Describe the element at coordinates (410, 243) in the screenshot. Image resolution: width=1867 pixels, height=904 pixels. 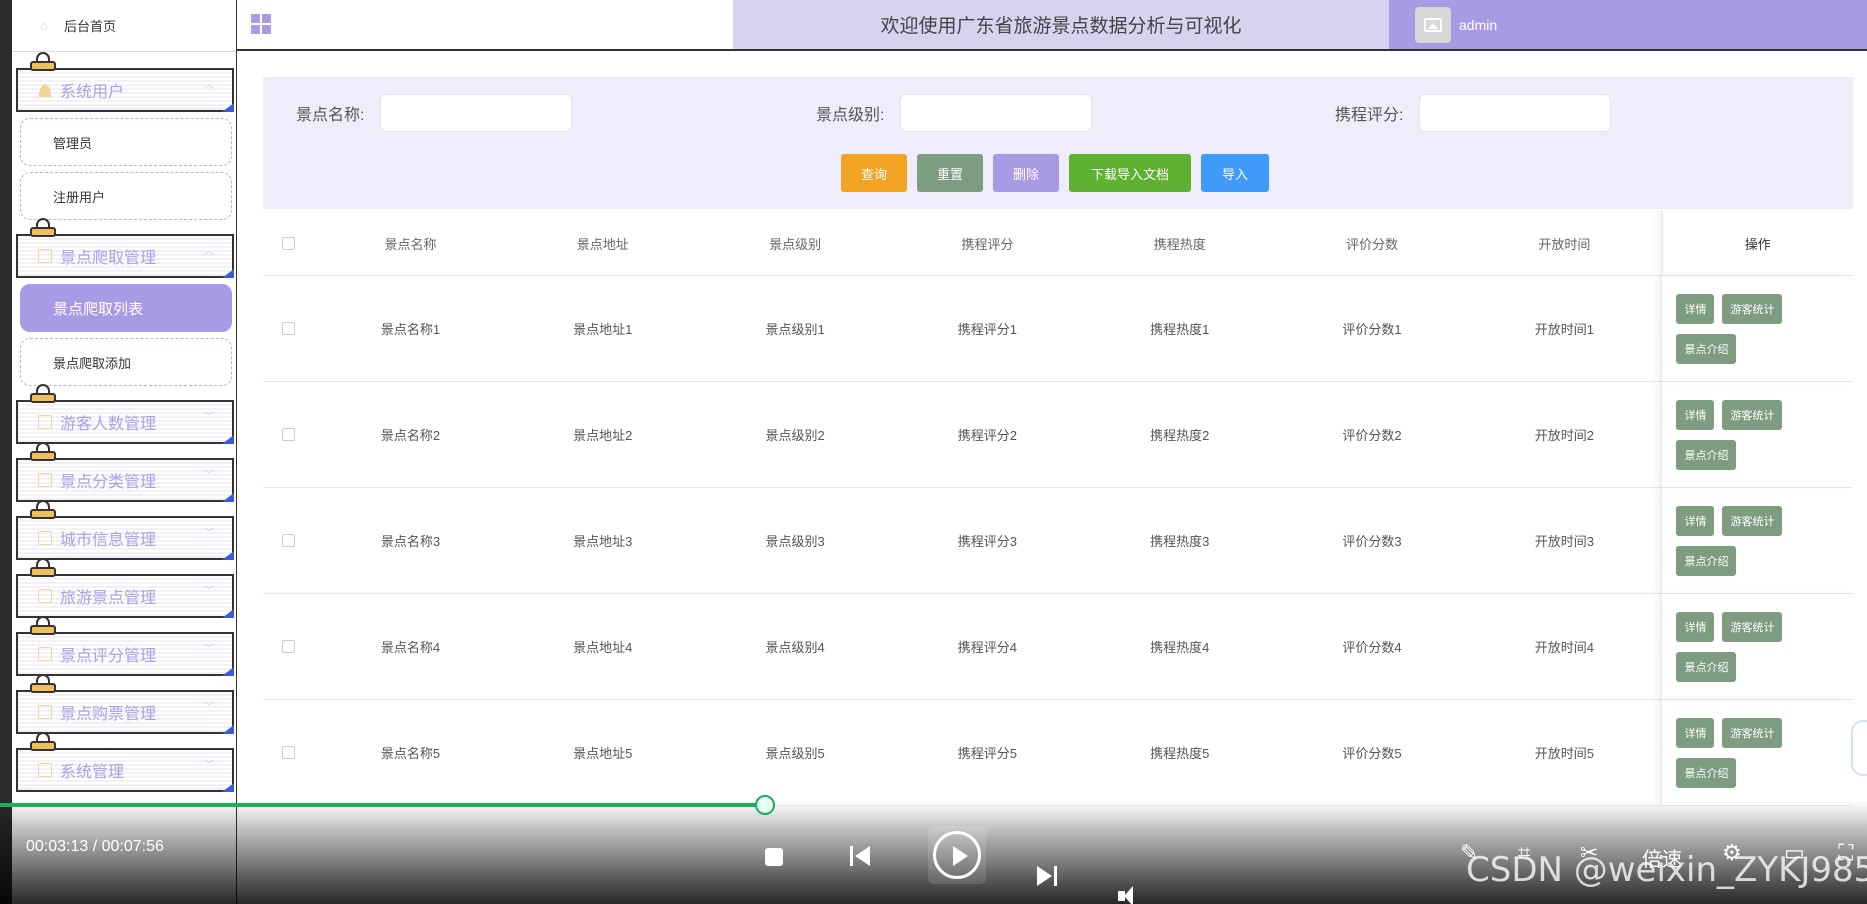
I see `column-header: 景点名称` at that location.